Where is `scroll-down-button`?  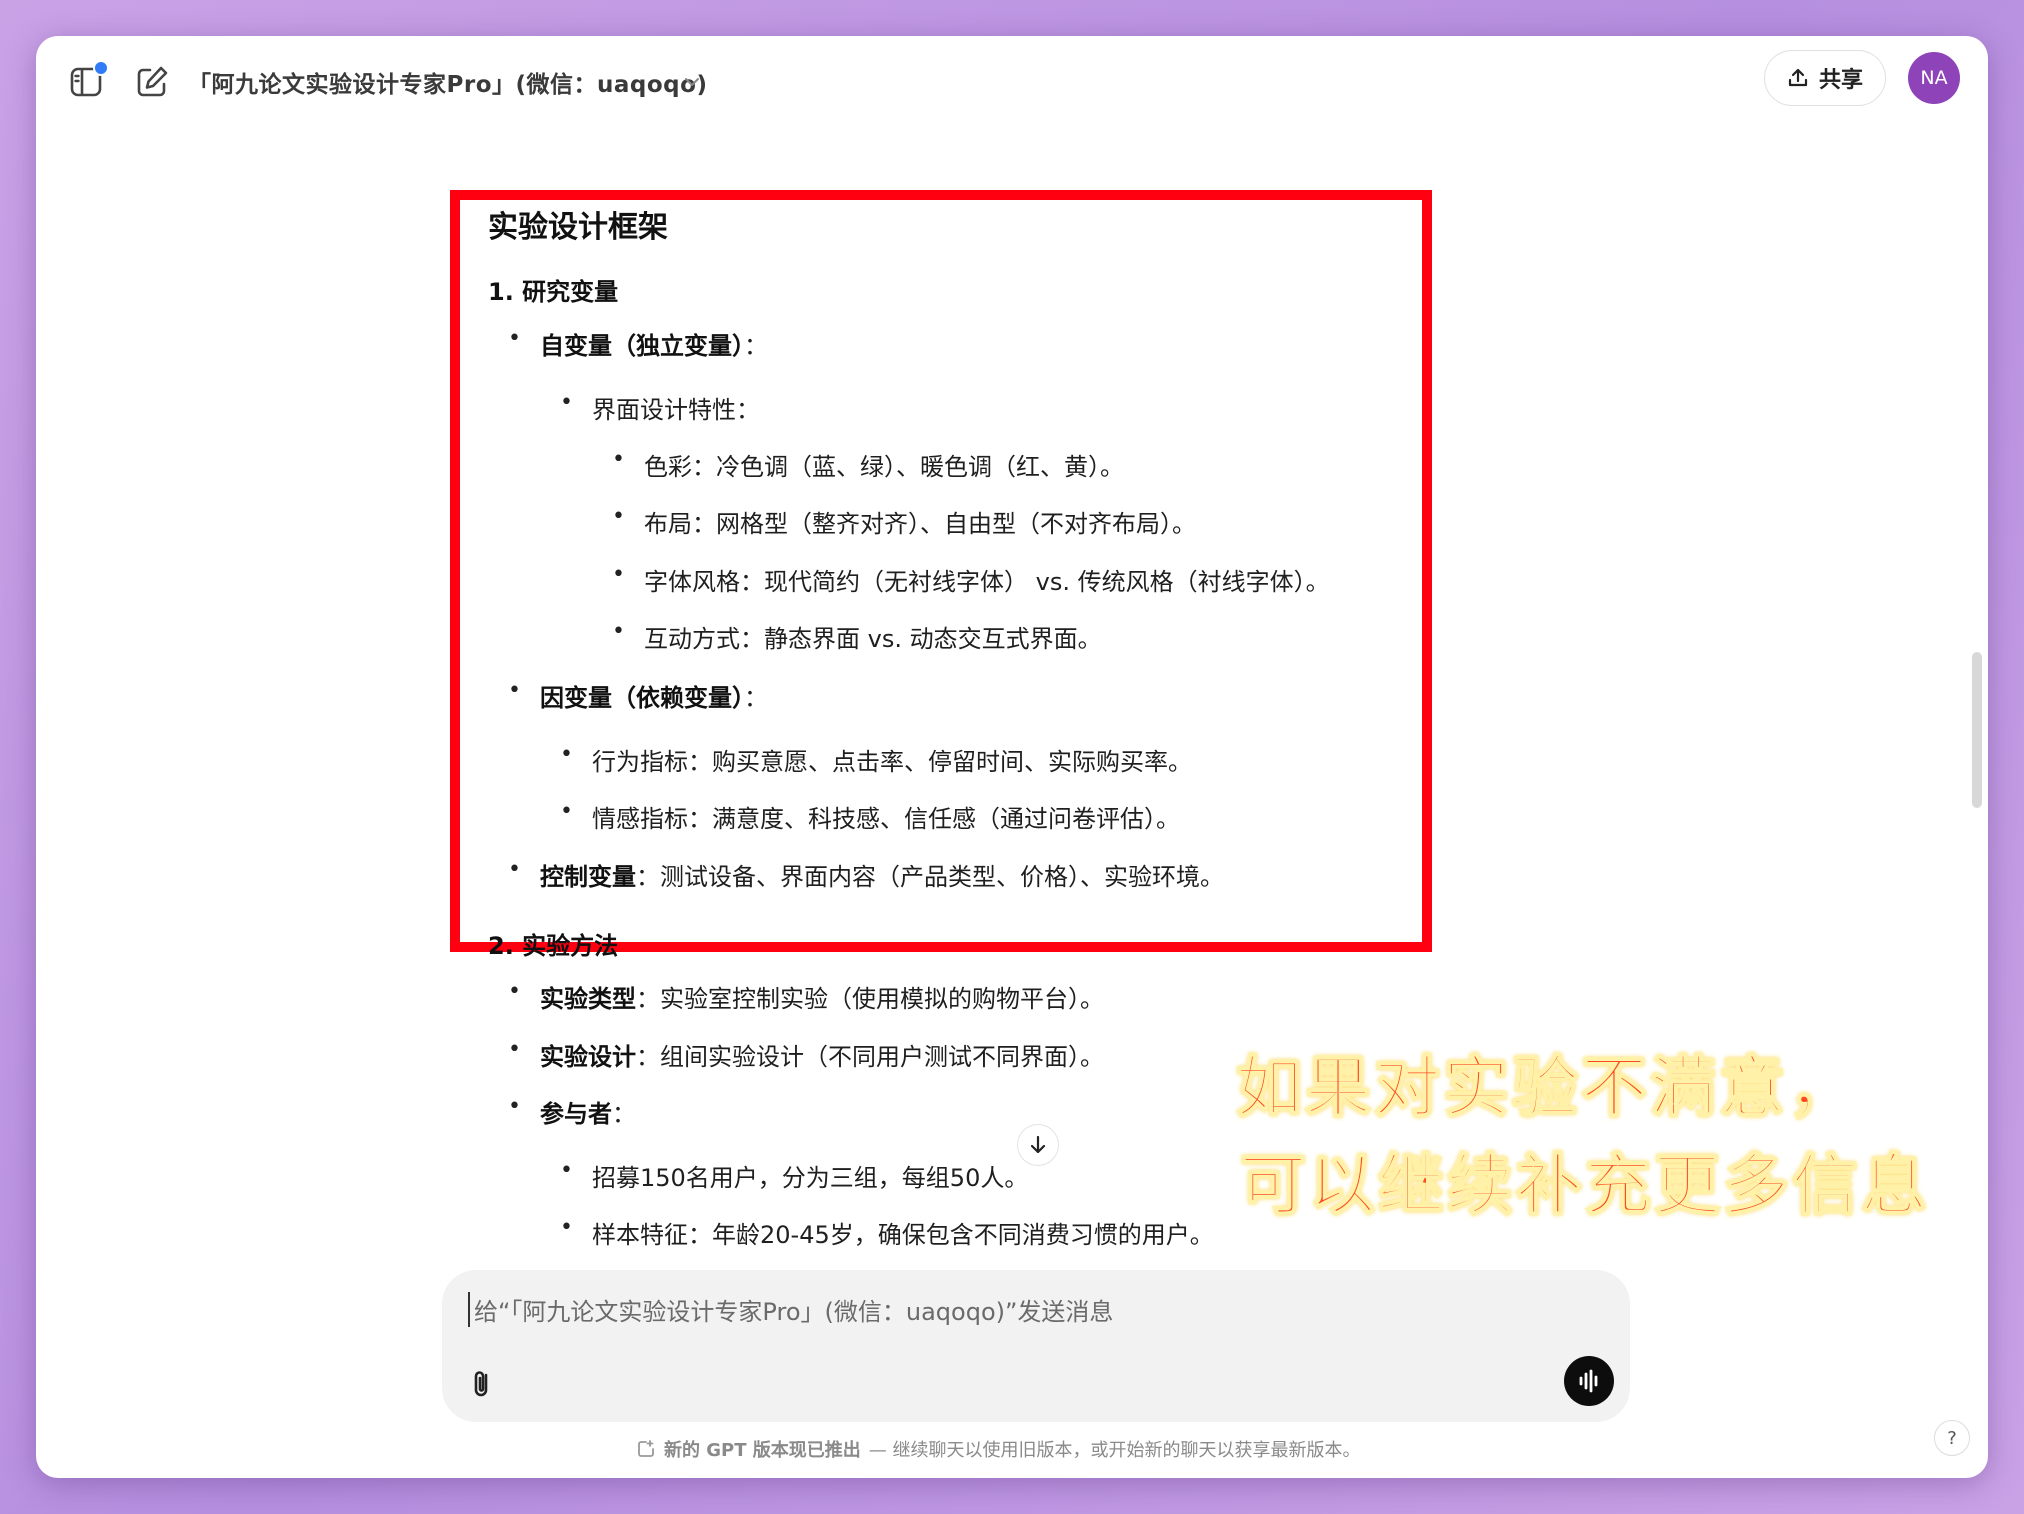
scroll-down-button is located at coordinates (1038, 1145).